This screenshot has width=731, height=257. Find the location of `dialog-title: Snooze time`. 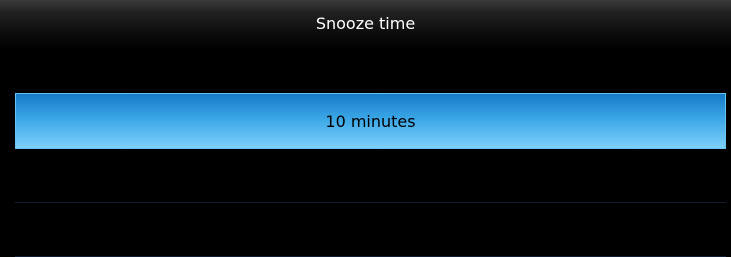

dialog-title: Snooze time is located at coordinates (365, 23).